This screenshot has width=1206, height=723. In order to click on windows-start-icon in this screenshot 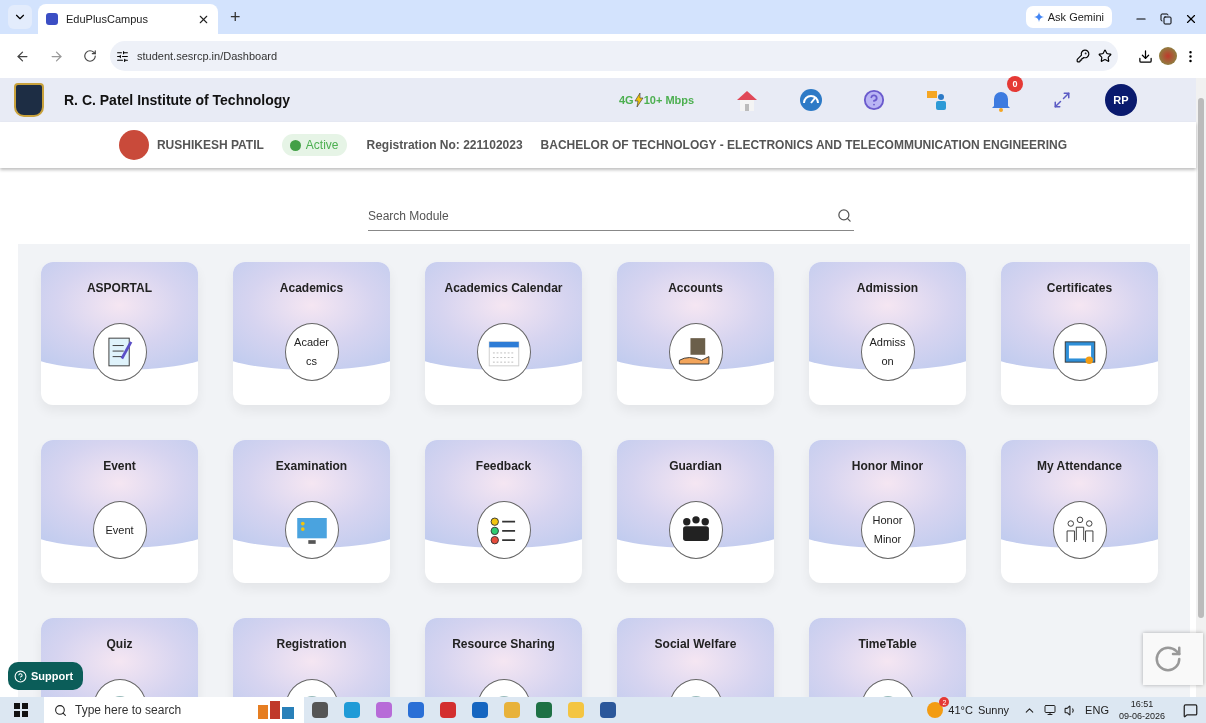, I will do `click(21, 710)`.